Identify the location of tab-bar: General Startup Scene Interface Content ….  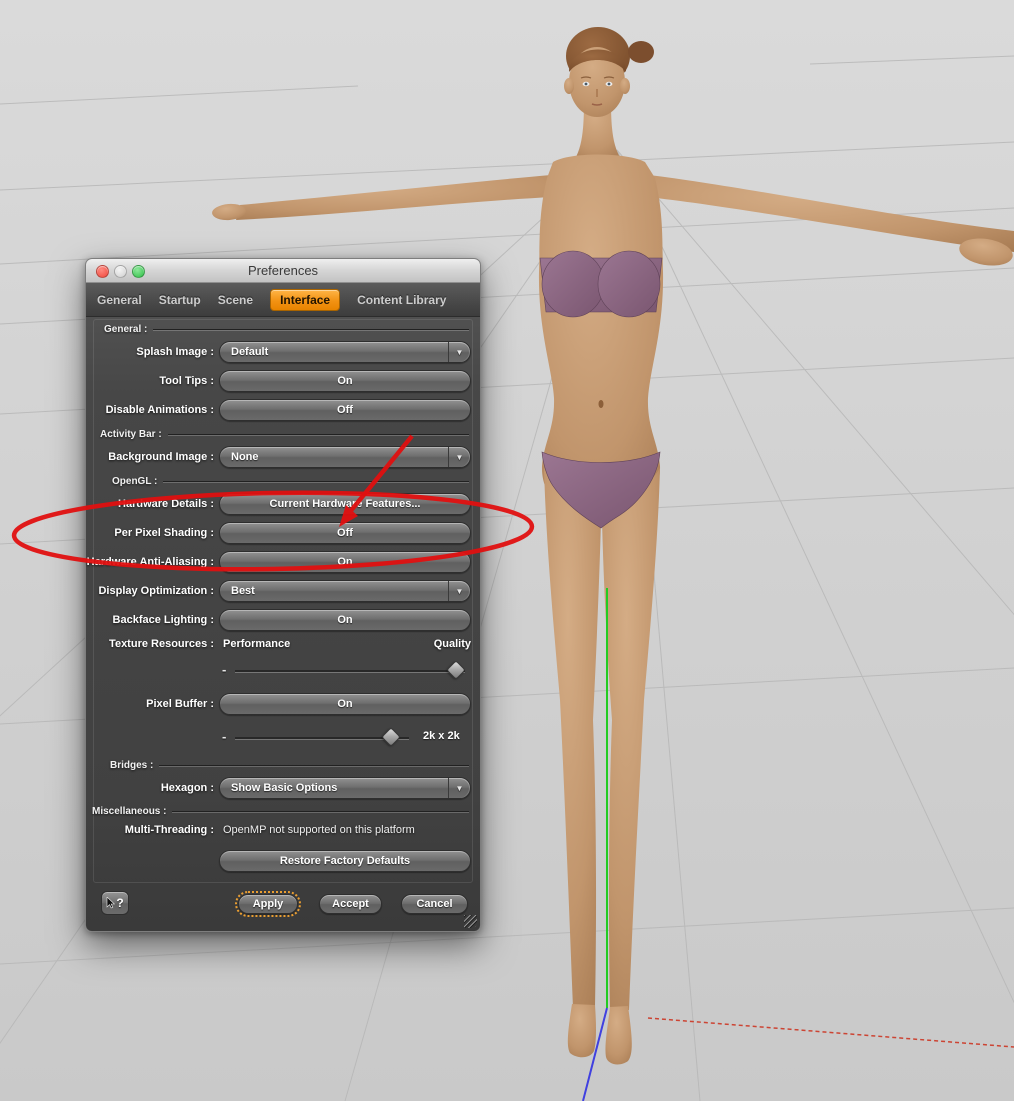
(283, 300).